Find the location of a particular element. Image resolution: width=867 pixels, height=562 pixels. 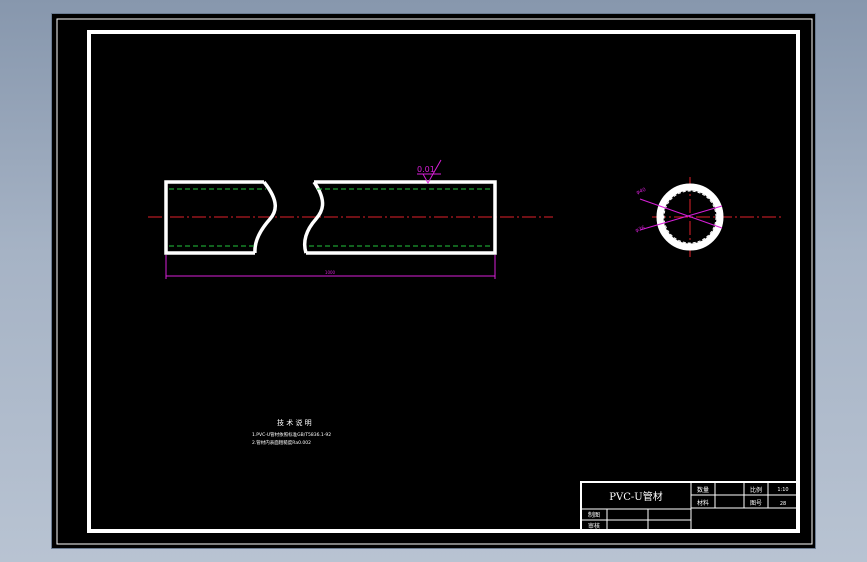

quantity-label: 数量 is located at coordinates (703, 490).